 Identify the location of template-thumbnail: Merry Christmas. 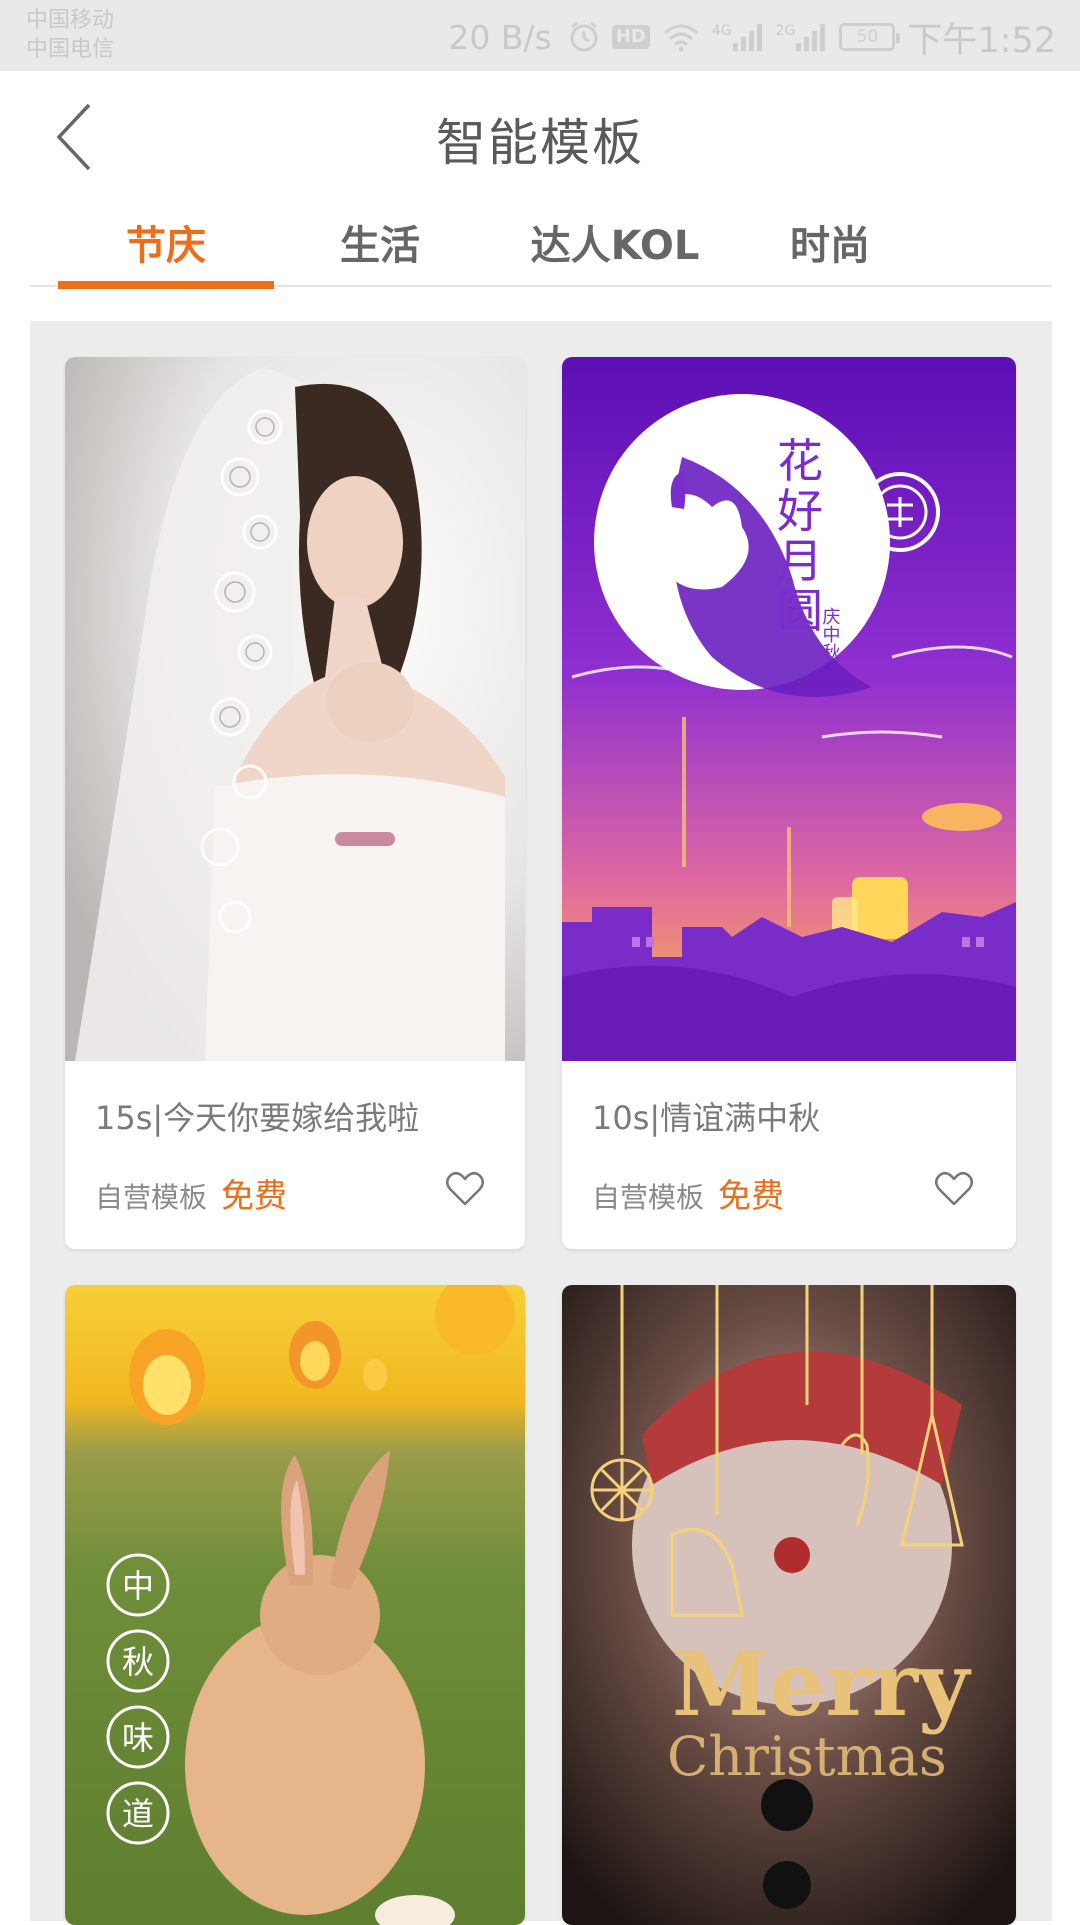
(789, 1605).